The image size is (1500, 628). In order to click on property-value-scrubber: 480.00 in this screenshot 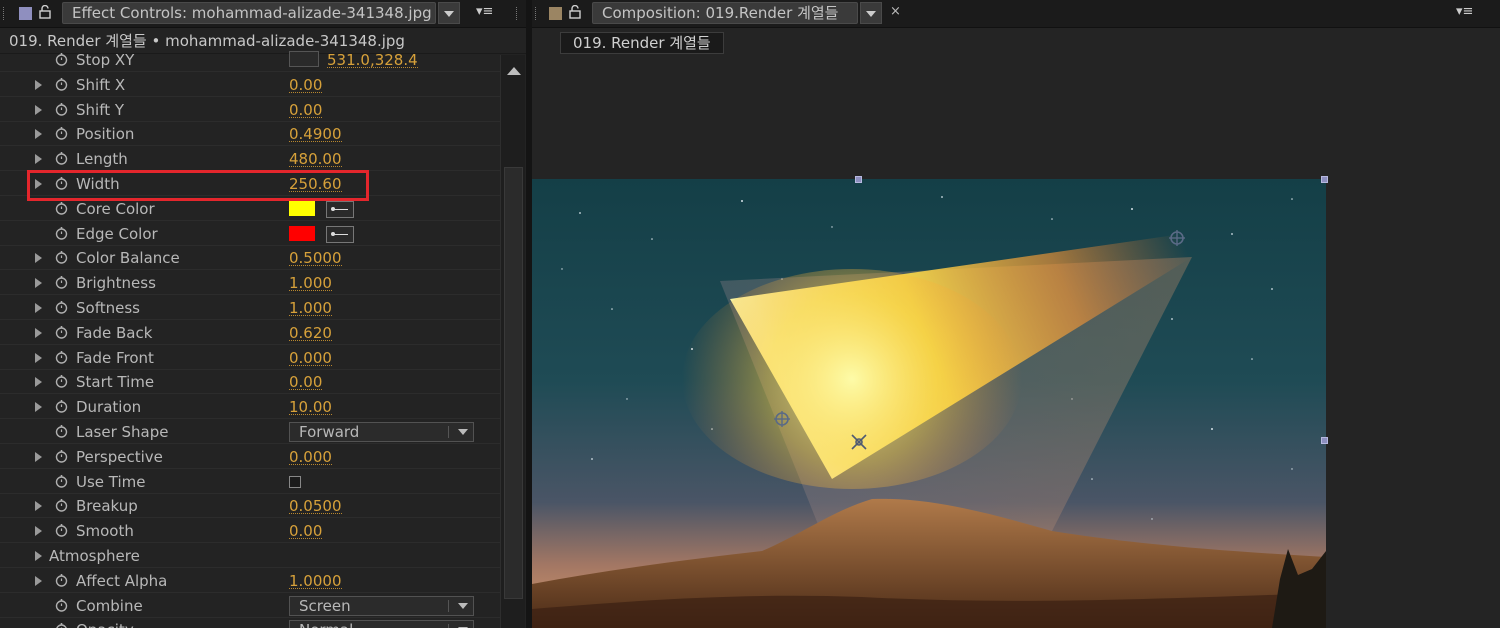, I will do `click(315, 157)`.